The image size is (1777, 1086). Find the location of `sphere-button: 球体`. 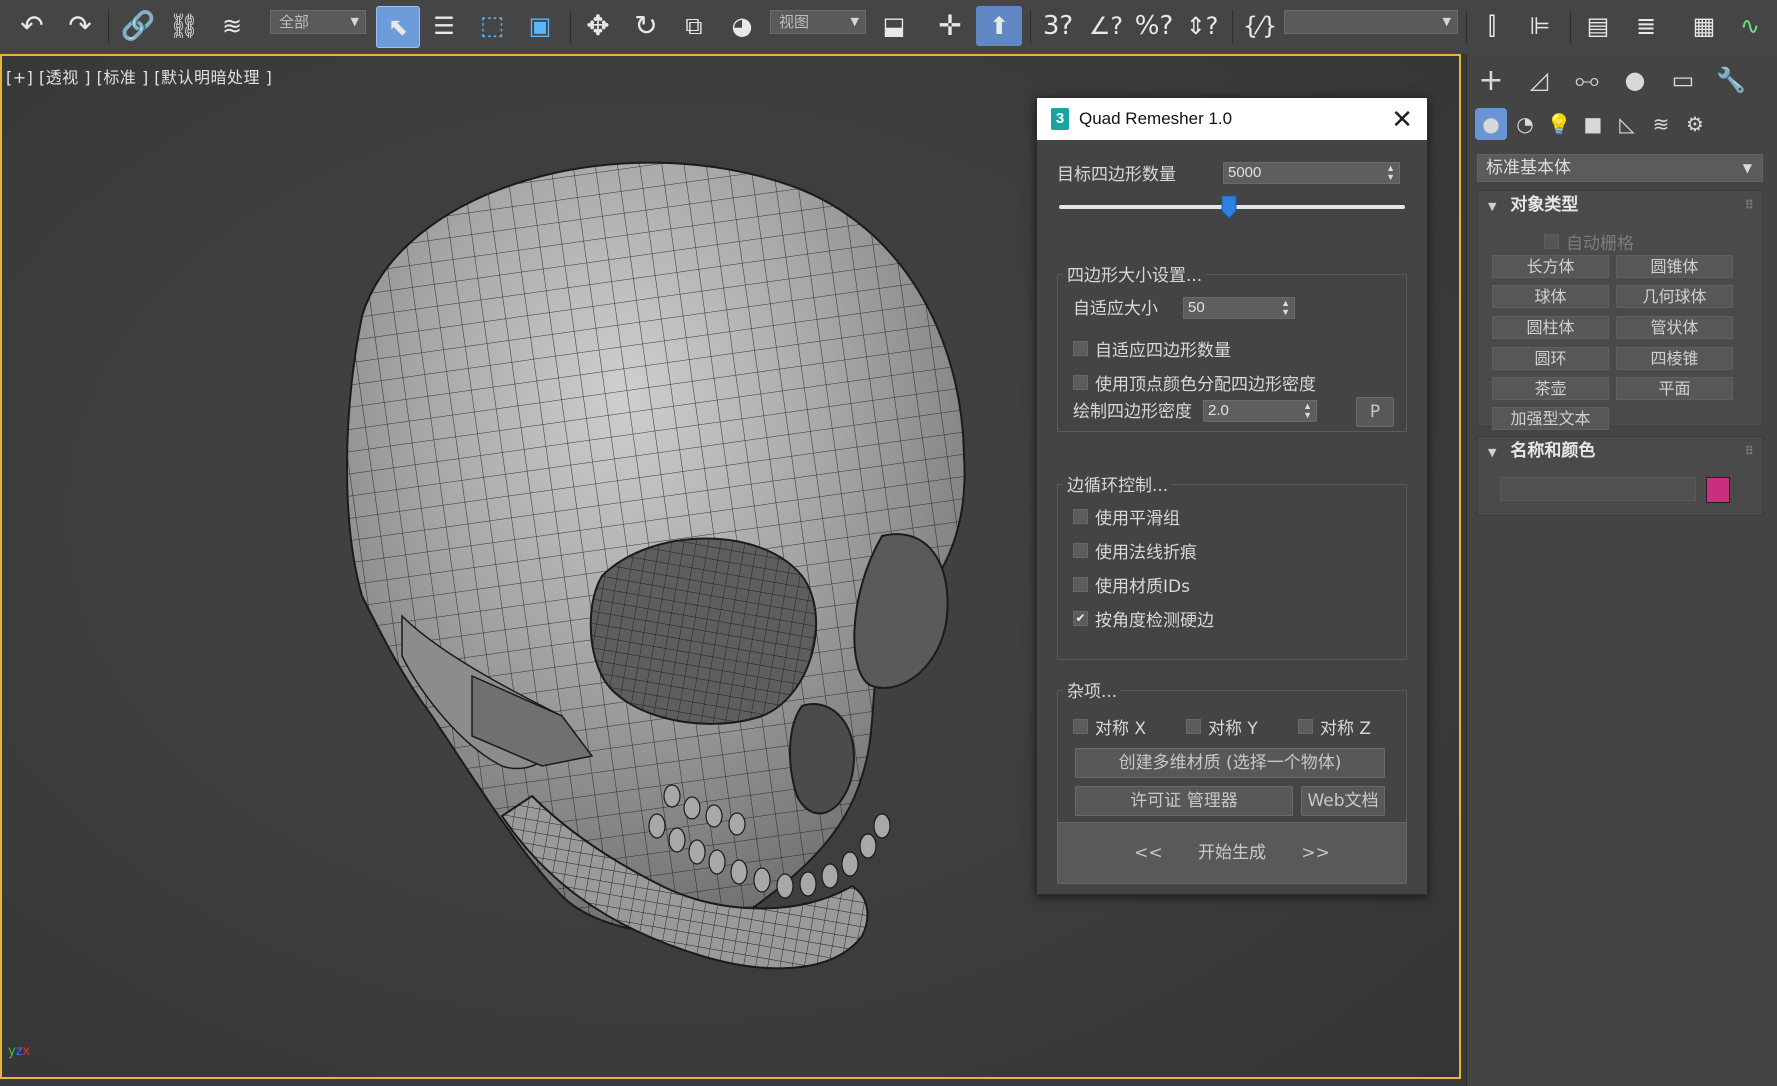

sphere-button: 球体 is located at coordinates (1550, 296).